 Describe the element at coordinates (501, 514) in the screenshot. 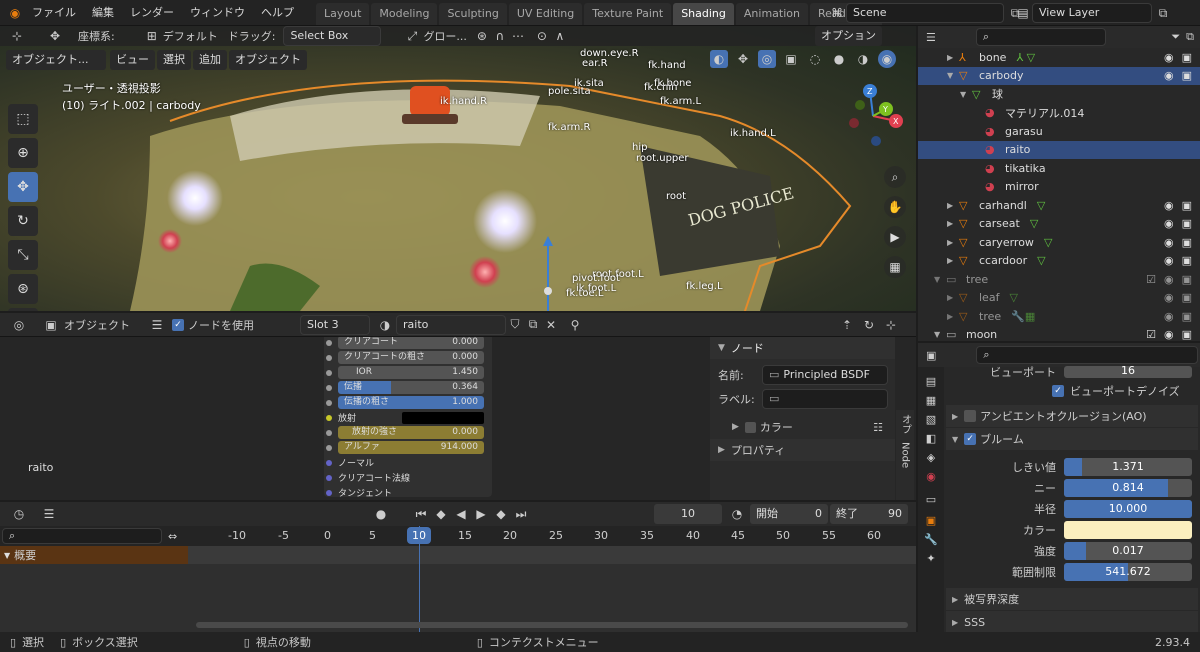

I see `next-keyframe-icon: ◆` at that location.